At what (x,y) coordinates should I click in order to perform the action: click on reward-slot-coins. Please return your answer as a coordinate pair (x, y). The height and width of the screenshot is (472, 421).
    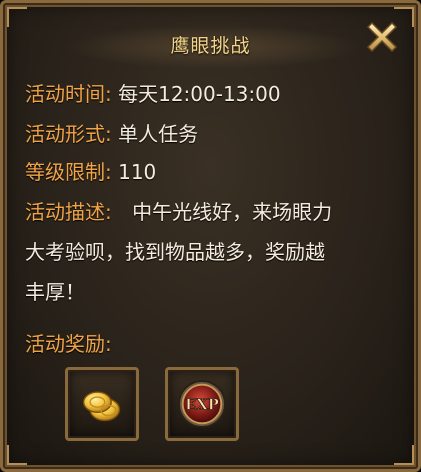
    Looking at the image, I should click on (102, 404).